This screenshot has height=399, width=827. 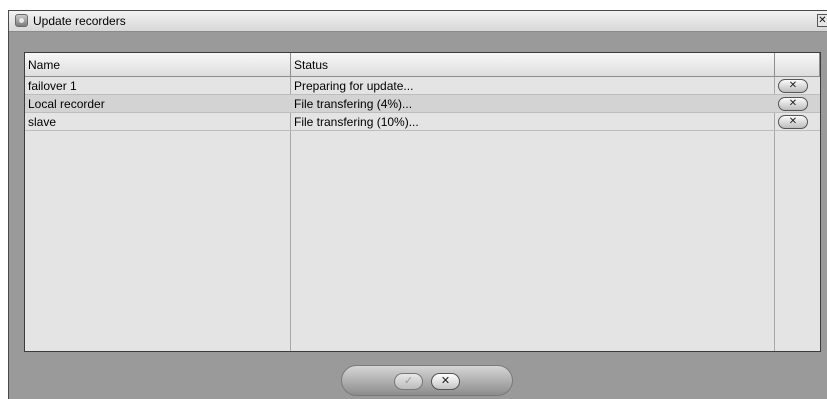 I want to click on dialog-button-bar: ✓ ✕, so click(x=427, y=380).